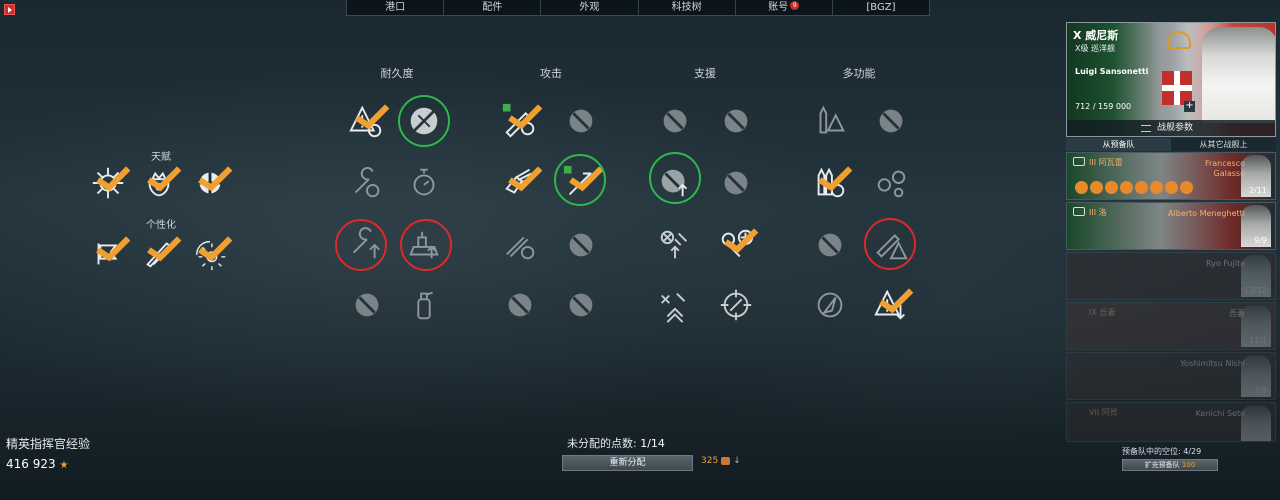 This screenshot has width=1280, height=500. Describe the element at coordinates (211, 253) in the screenshot. I see `burst-icon` at that location.